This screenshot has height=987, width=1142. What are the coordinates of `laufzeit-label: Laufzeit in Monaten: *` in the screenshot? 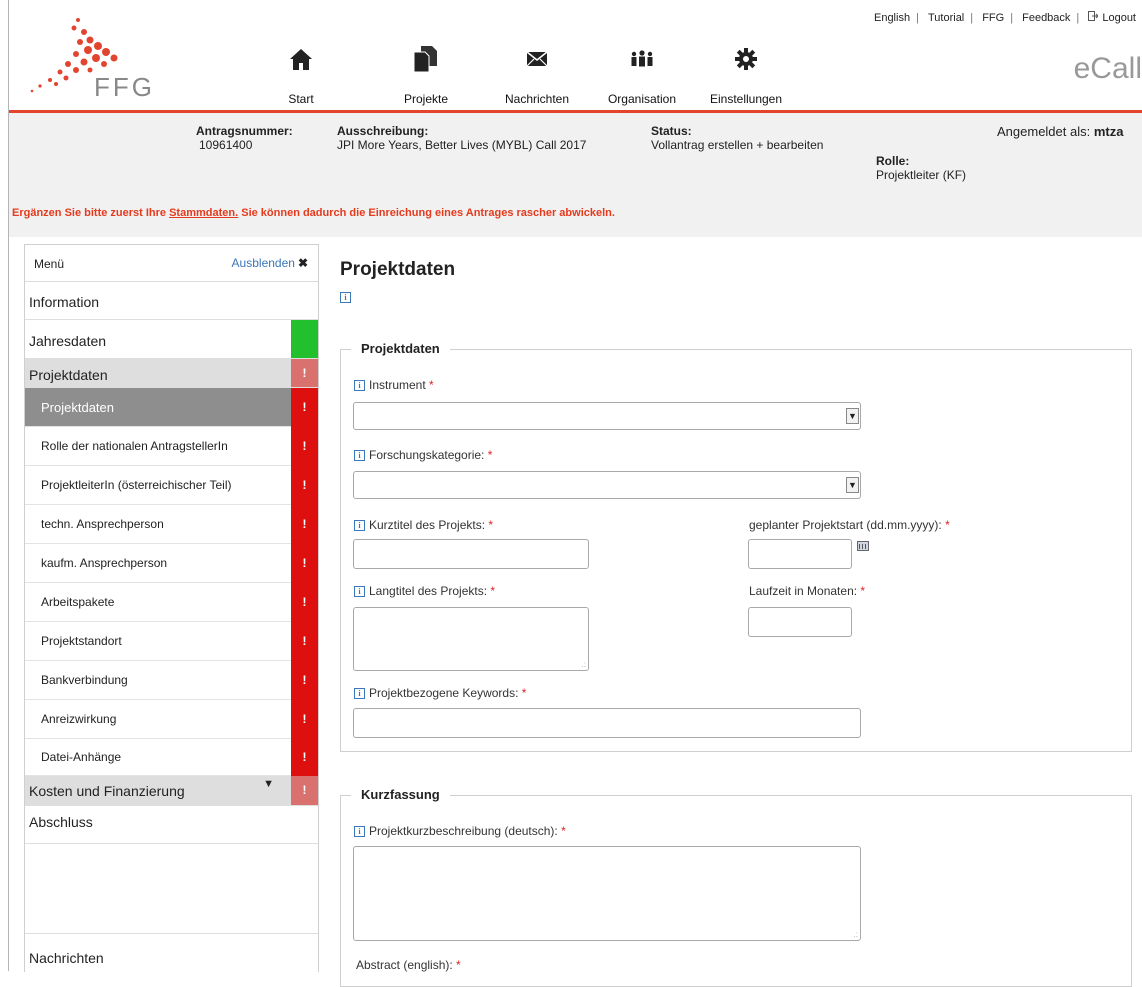 It's located at (807, 591).